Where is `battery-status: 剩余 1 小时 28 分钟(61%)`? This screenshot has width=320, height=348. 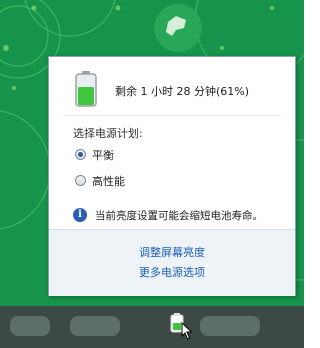
battery-status: 剩余 1 小时 28 分钟(61%) is located at coordinates (180, 89).